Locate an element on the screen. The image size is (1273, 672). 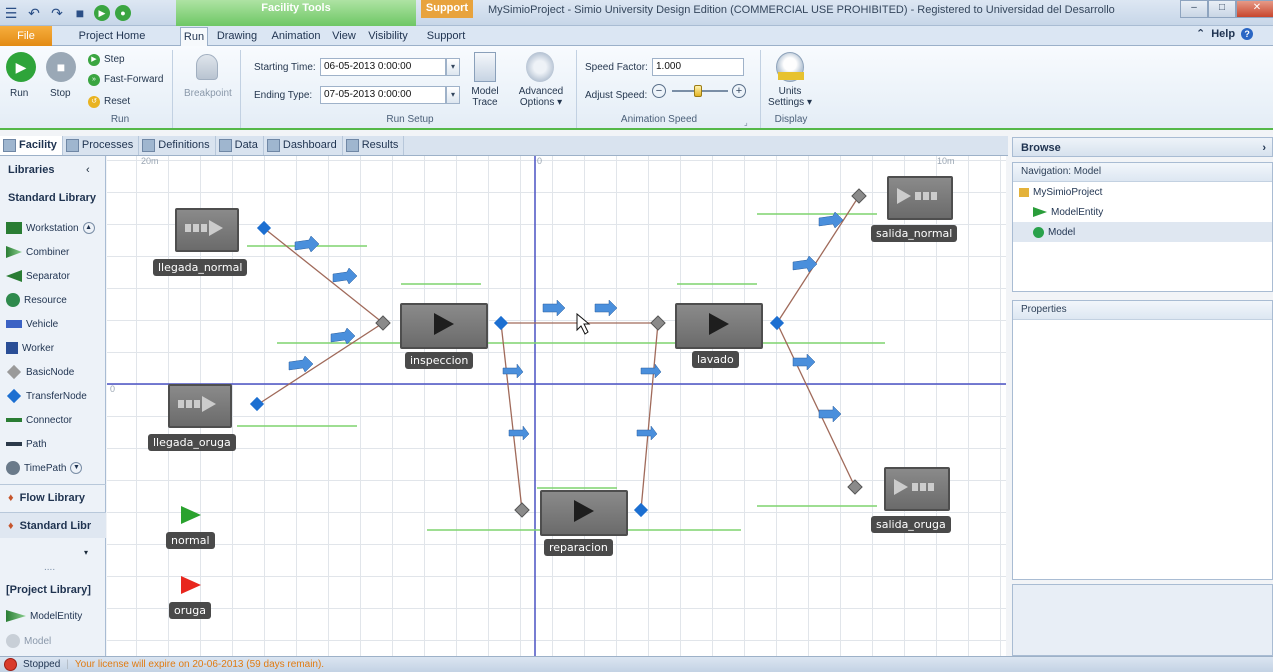
label-oruga-entity: oruga is located at coordinates (190, 610).